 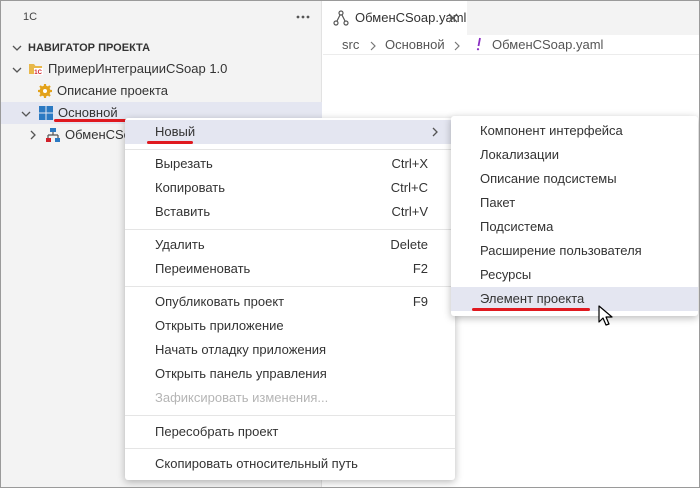 I want to click on menu-item-label: Копировать, so click(x=190, y=187).